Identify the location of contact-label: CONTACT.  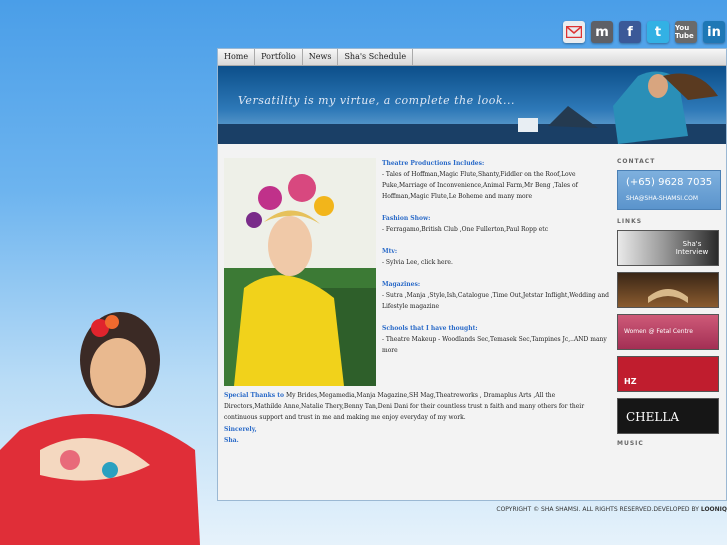
(636, 161).